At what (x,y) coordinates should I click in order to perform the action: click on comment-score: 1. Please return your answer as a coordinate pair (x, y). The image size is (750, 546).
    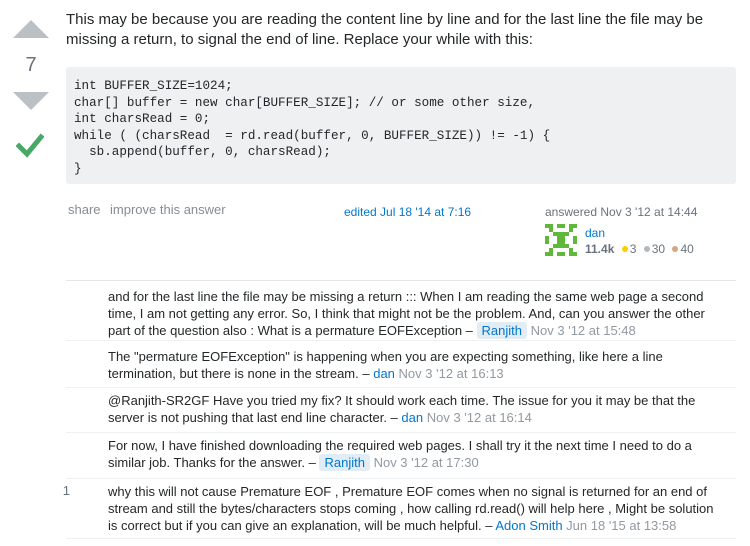
    Looking at the image, I should click on (66, 490).